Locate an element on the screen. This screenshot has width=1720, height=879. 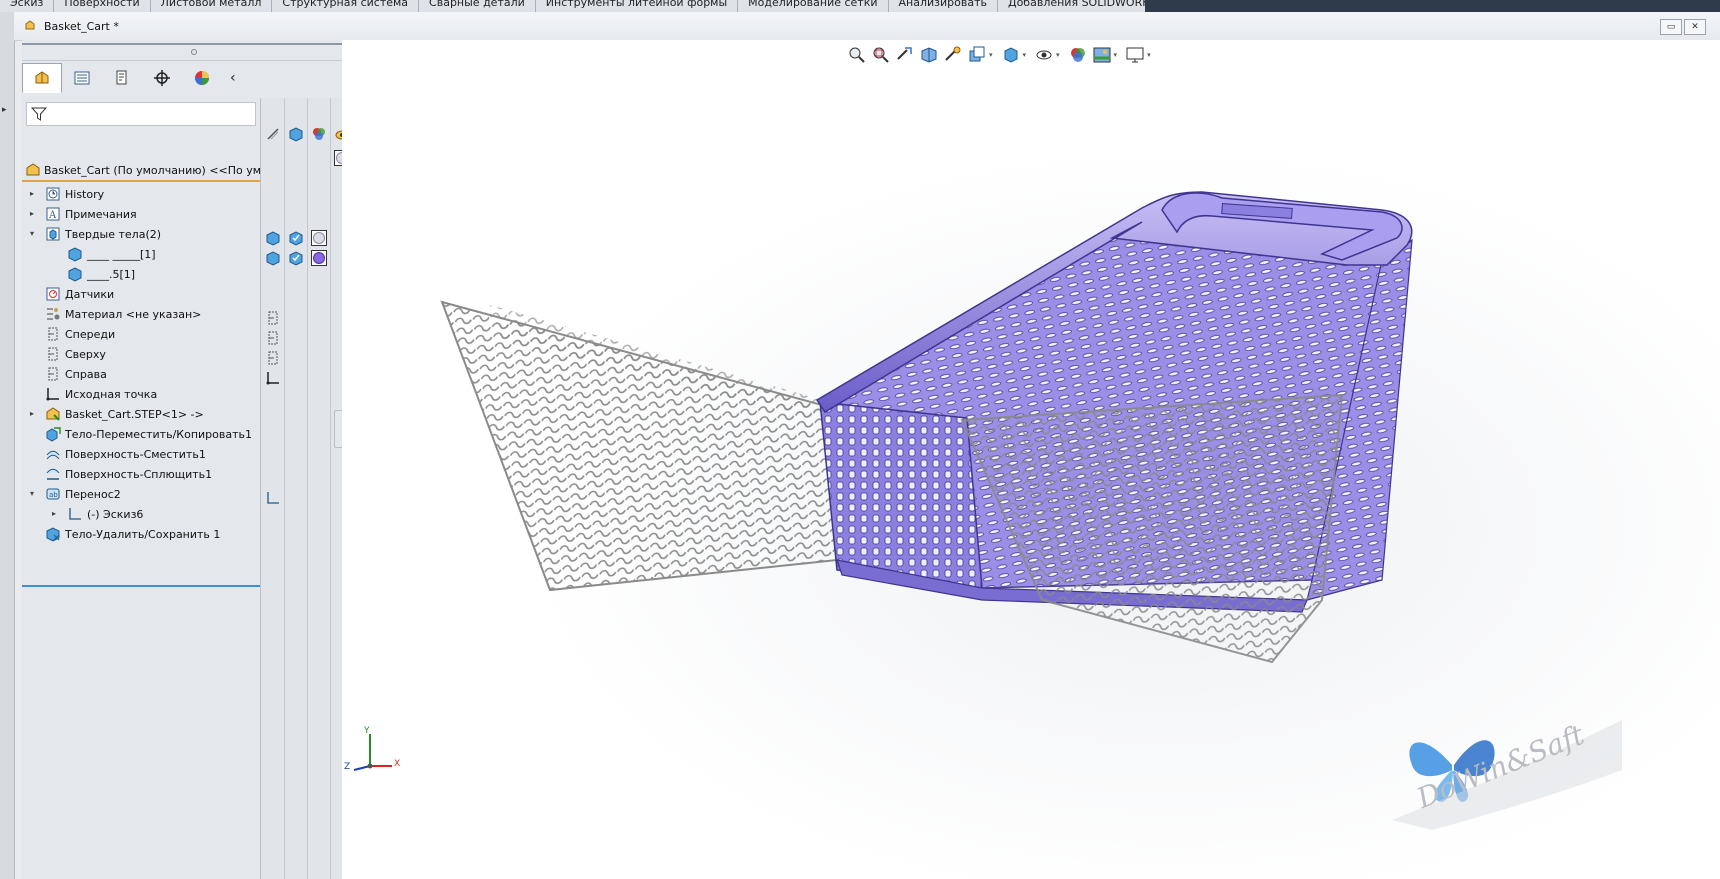
tree-item: ____ _____[1] is located at coordinates (141, 254).